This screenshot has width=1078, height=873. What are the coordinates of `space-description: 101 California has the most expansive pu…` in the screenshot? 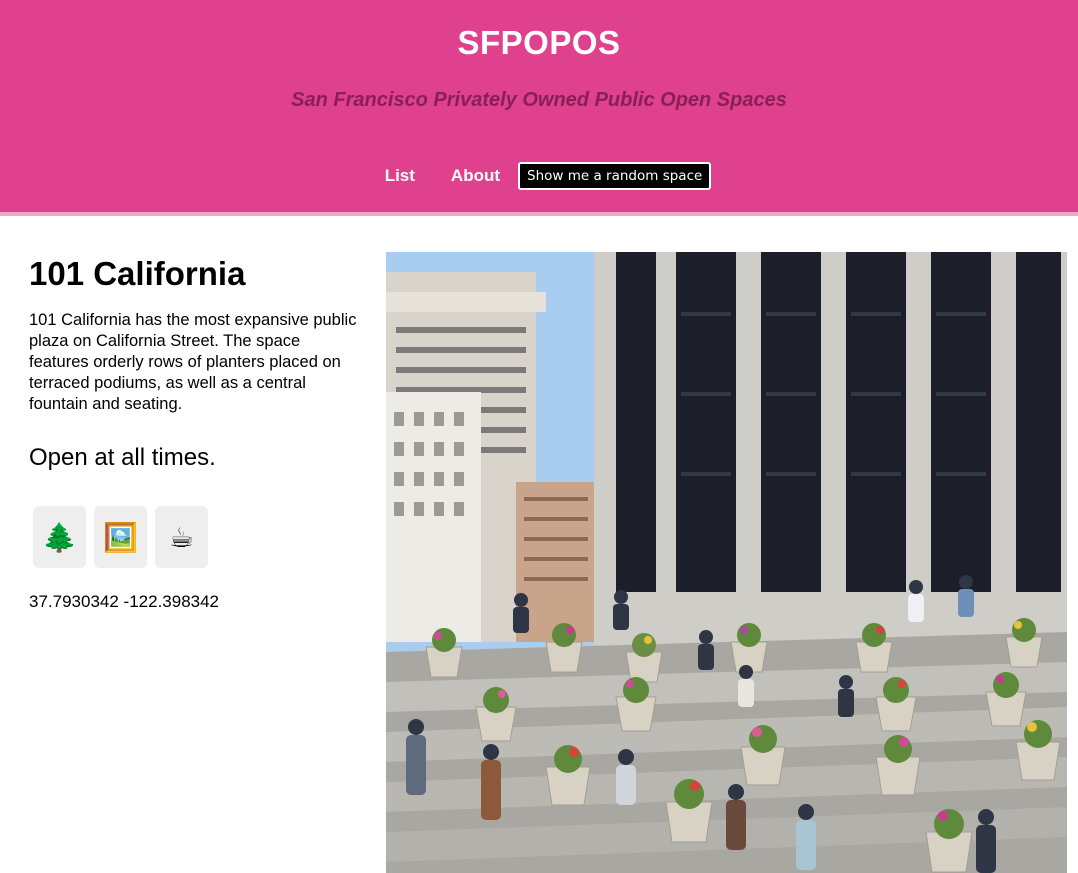 It's located at (193, 362).